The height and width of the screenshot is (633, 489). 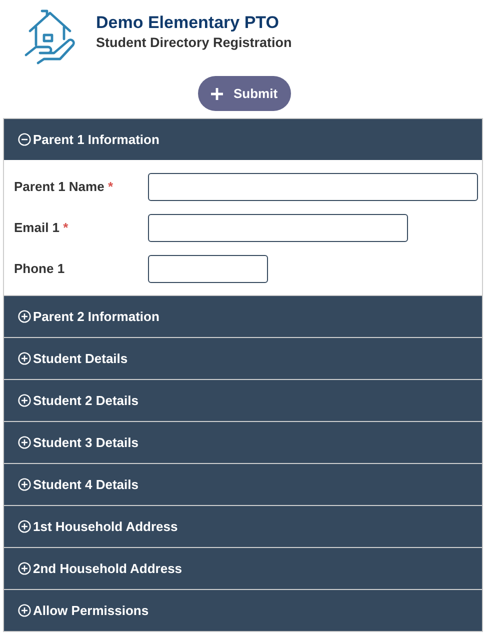 What do you see at coordinates (244, 93) in the screenshot?
I see `submit-button: Submit` at bounding box center [244, 93].